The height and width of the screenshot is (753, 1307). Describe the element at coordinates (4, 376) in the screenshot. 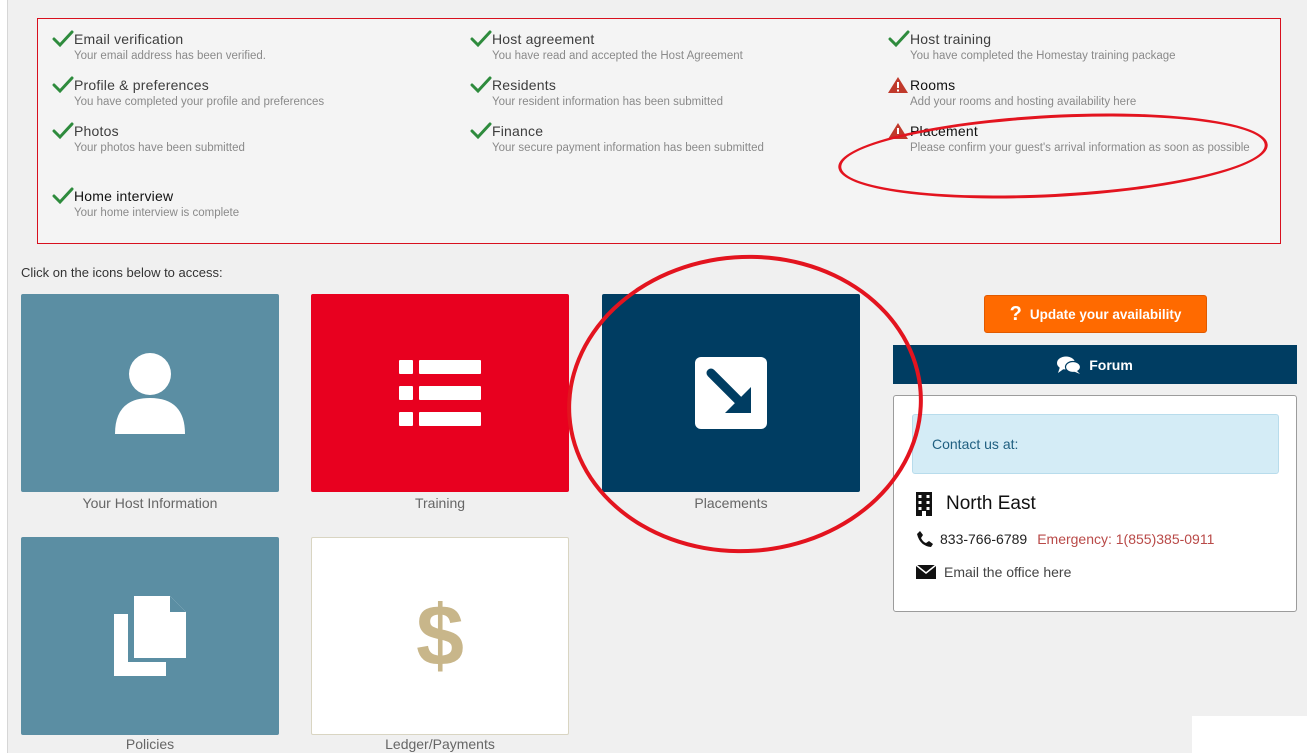

I see `page-left-edge` at that location.